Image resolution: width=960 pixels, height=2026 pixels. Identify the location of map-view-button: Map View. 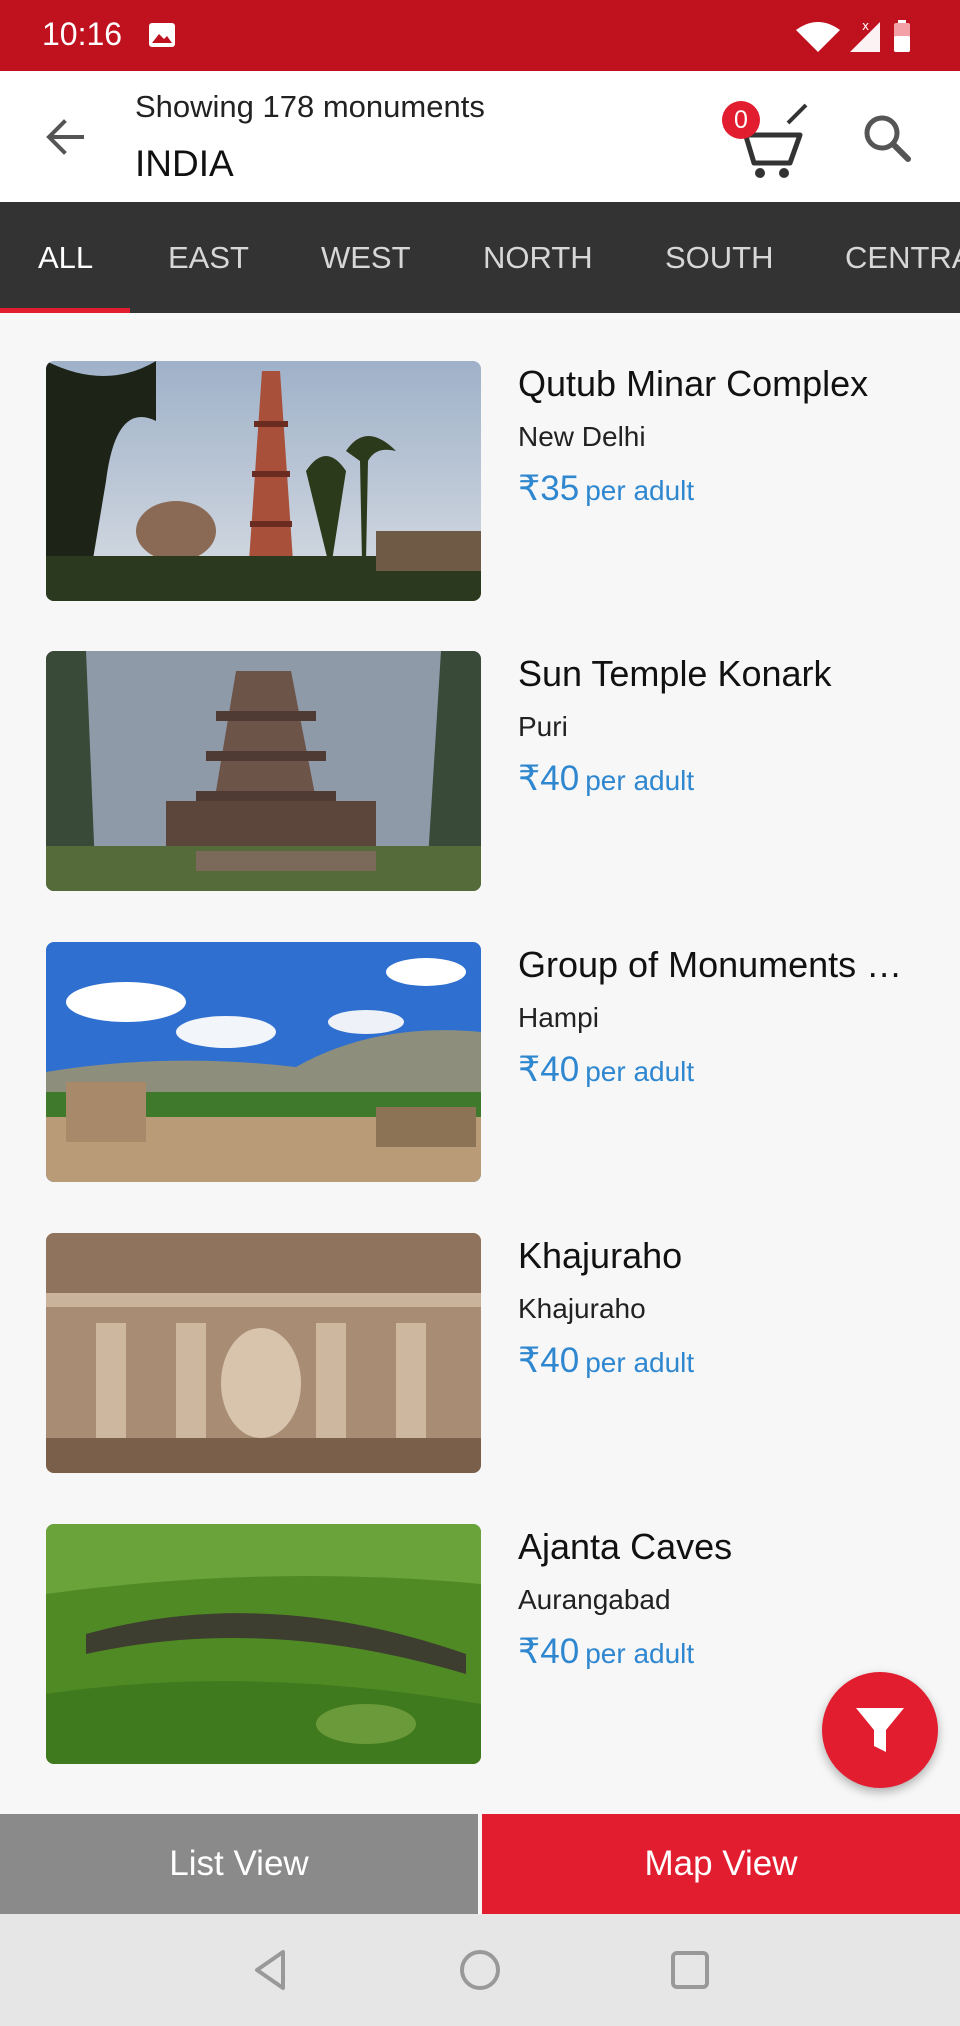
(721, 1864).